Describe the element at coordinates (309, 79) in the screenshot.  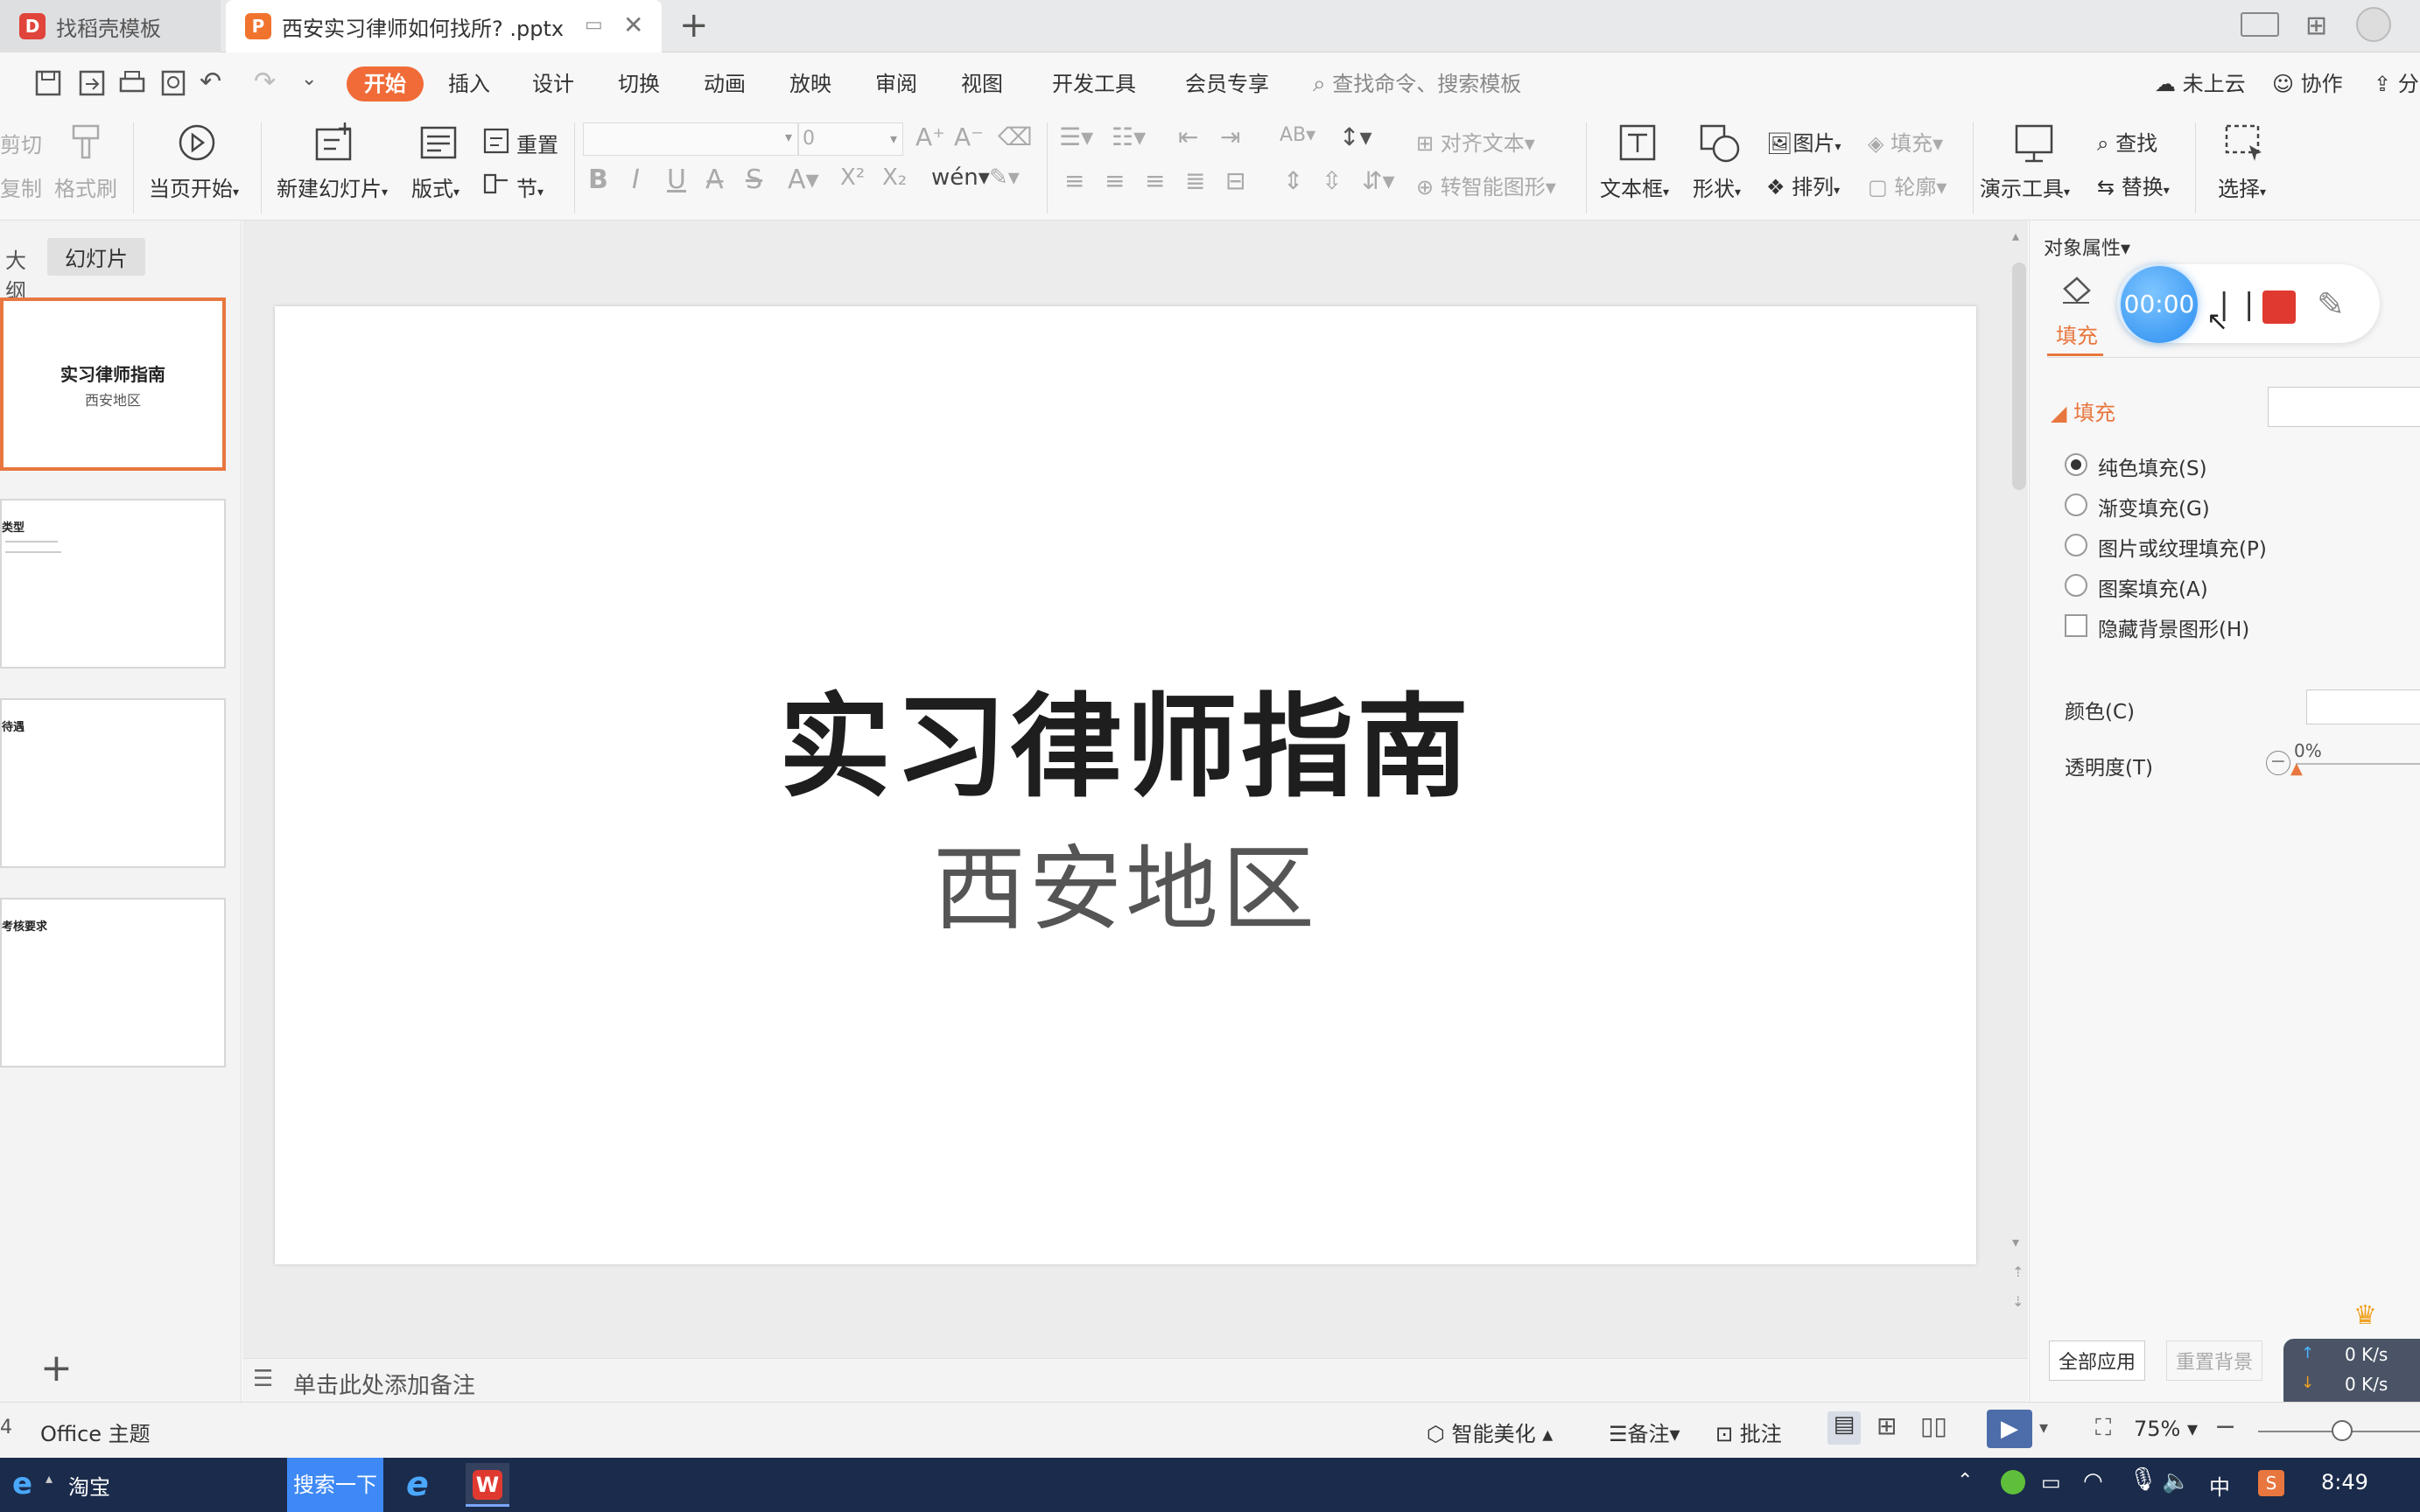
I see `customize-dropdown-icon: ⌄` at that location.